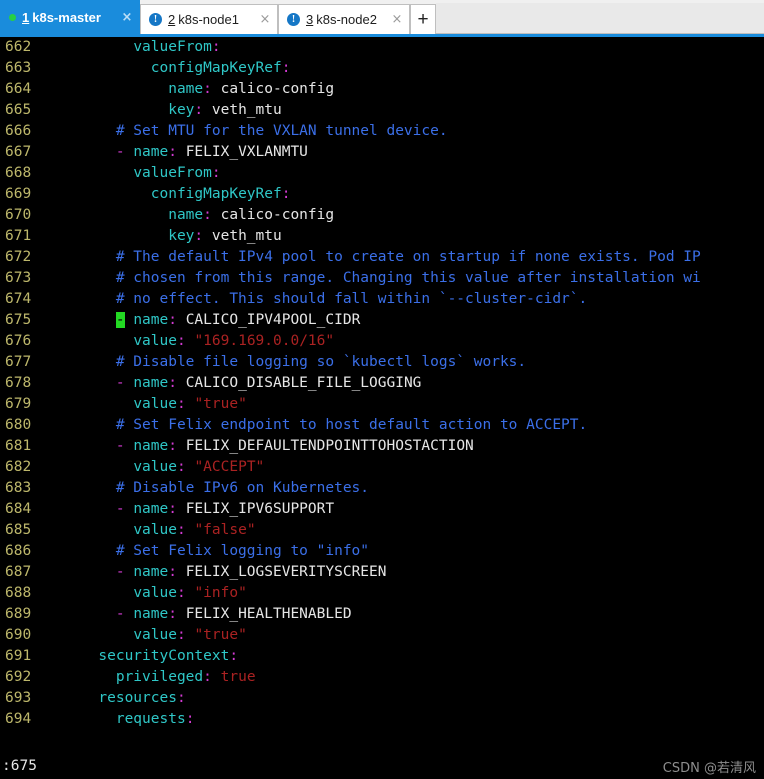 The width and height of the screenshot is (764, 779). Describe the element at coordinates (405, 131) in the screenshot. I see `code-line-text: # Set MTU for the VXLAN tunnel device.` at that location.